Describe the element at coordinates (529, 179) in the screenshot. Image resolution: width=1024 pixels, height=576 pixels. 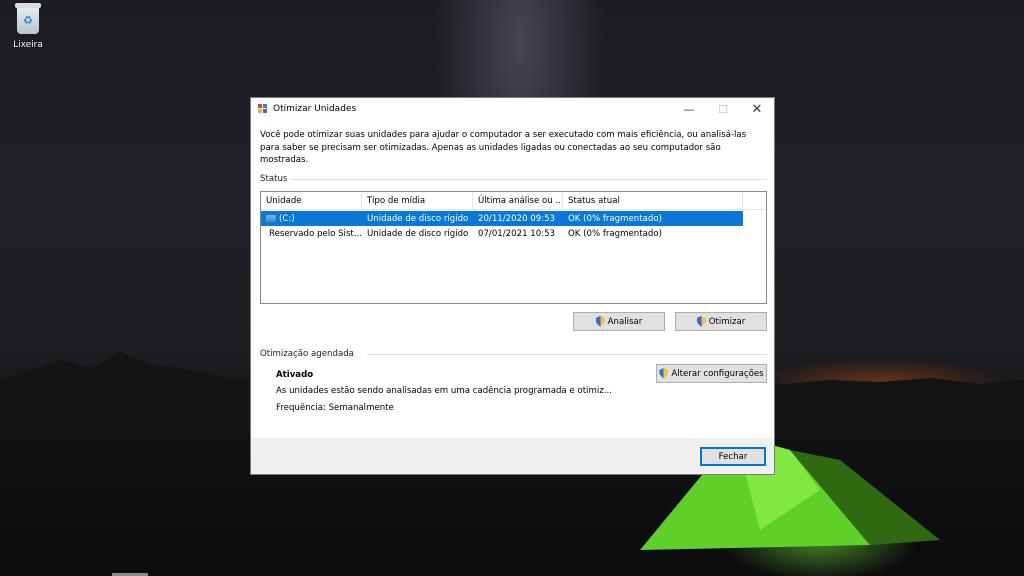
I see `status-divider` at that location.